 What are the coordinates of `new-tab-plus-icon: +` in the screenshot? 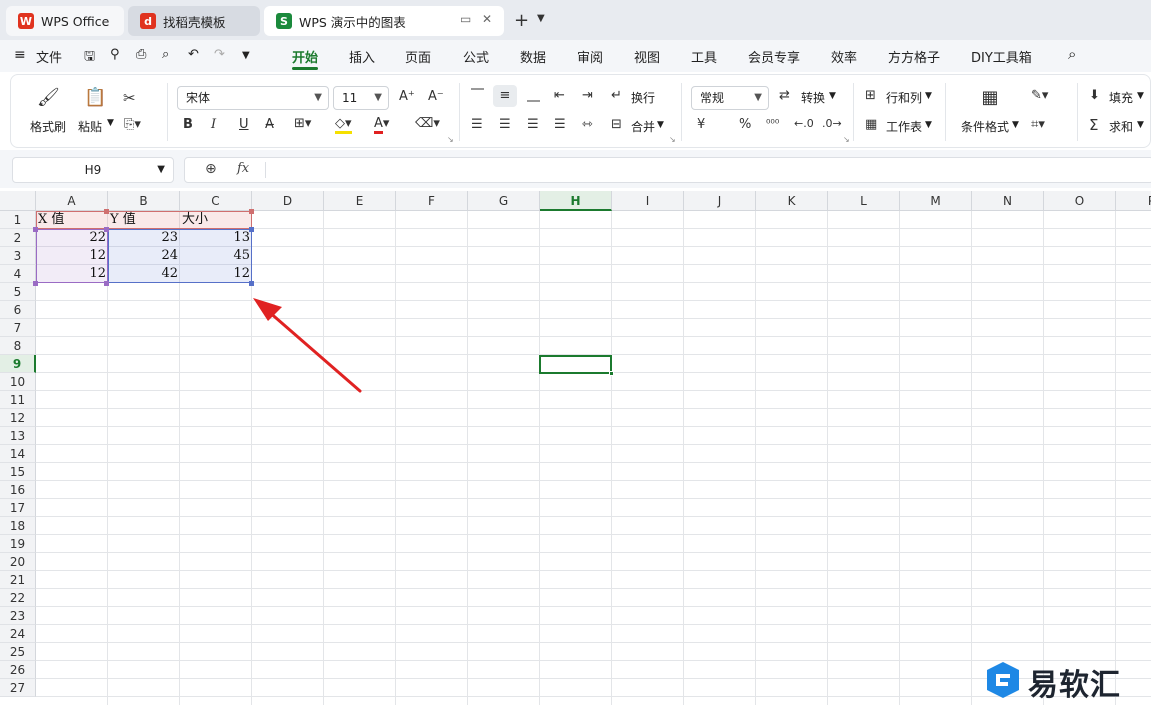 It's located at (521, 20).